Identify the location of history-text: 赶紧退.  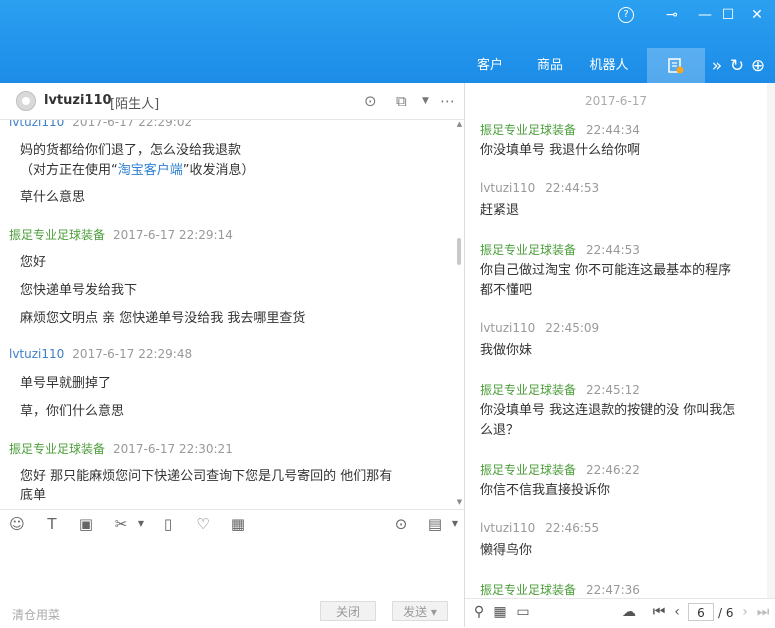
(500, 210).